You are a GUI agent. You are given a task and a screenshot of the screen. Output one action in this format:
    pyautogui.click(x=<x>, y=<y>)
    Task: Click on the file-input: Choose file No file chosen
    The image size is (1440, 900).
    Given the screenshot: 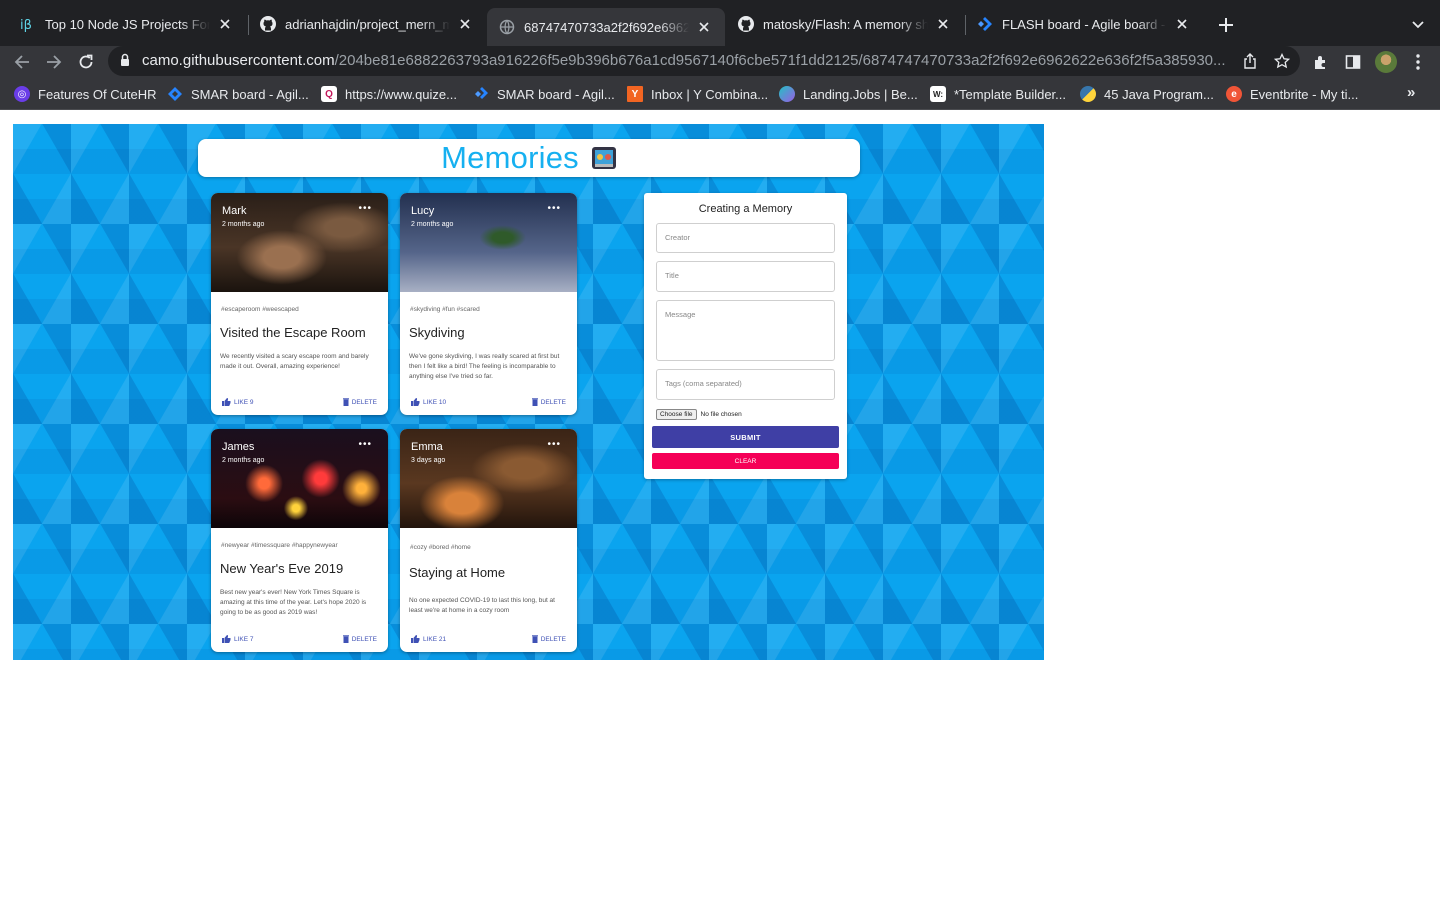 What is the action you would take?
    pyautogui.click(x=699, y=414)
    